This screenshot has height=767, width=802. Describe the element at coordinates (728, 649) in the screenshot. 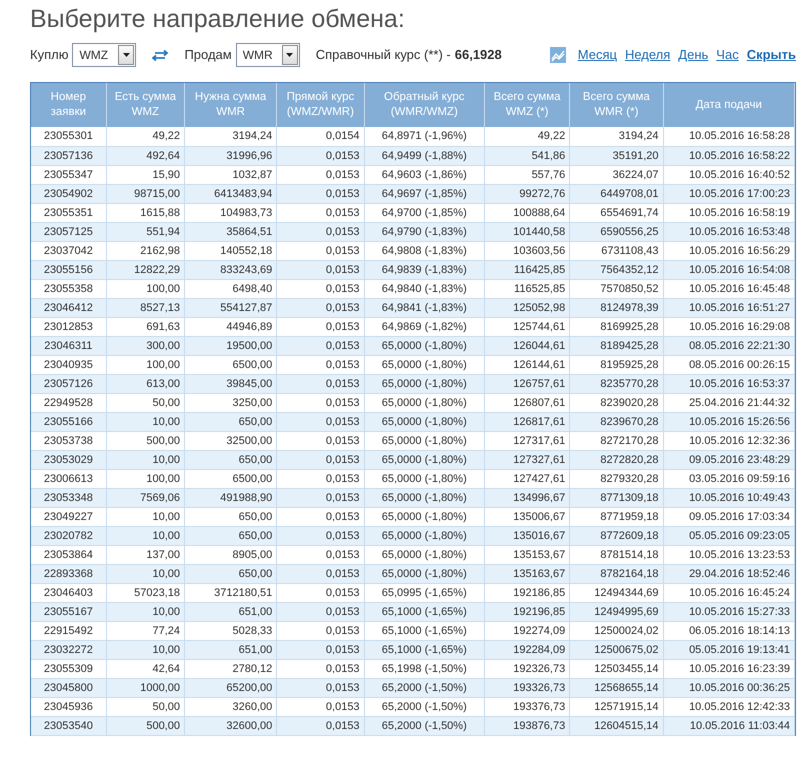

I see `table-cell: 05.05.2016 19:13:41` at that location.